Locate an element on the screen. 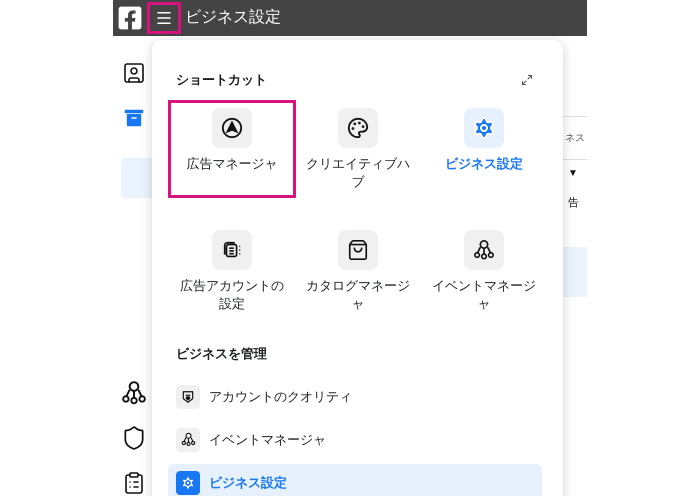 The height and width of the screenshot is (496, 700). shortcut-tile: カタログマネージャ is located at coordinates (358, 271).